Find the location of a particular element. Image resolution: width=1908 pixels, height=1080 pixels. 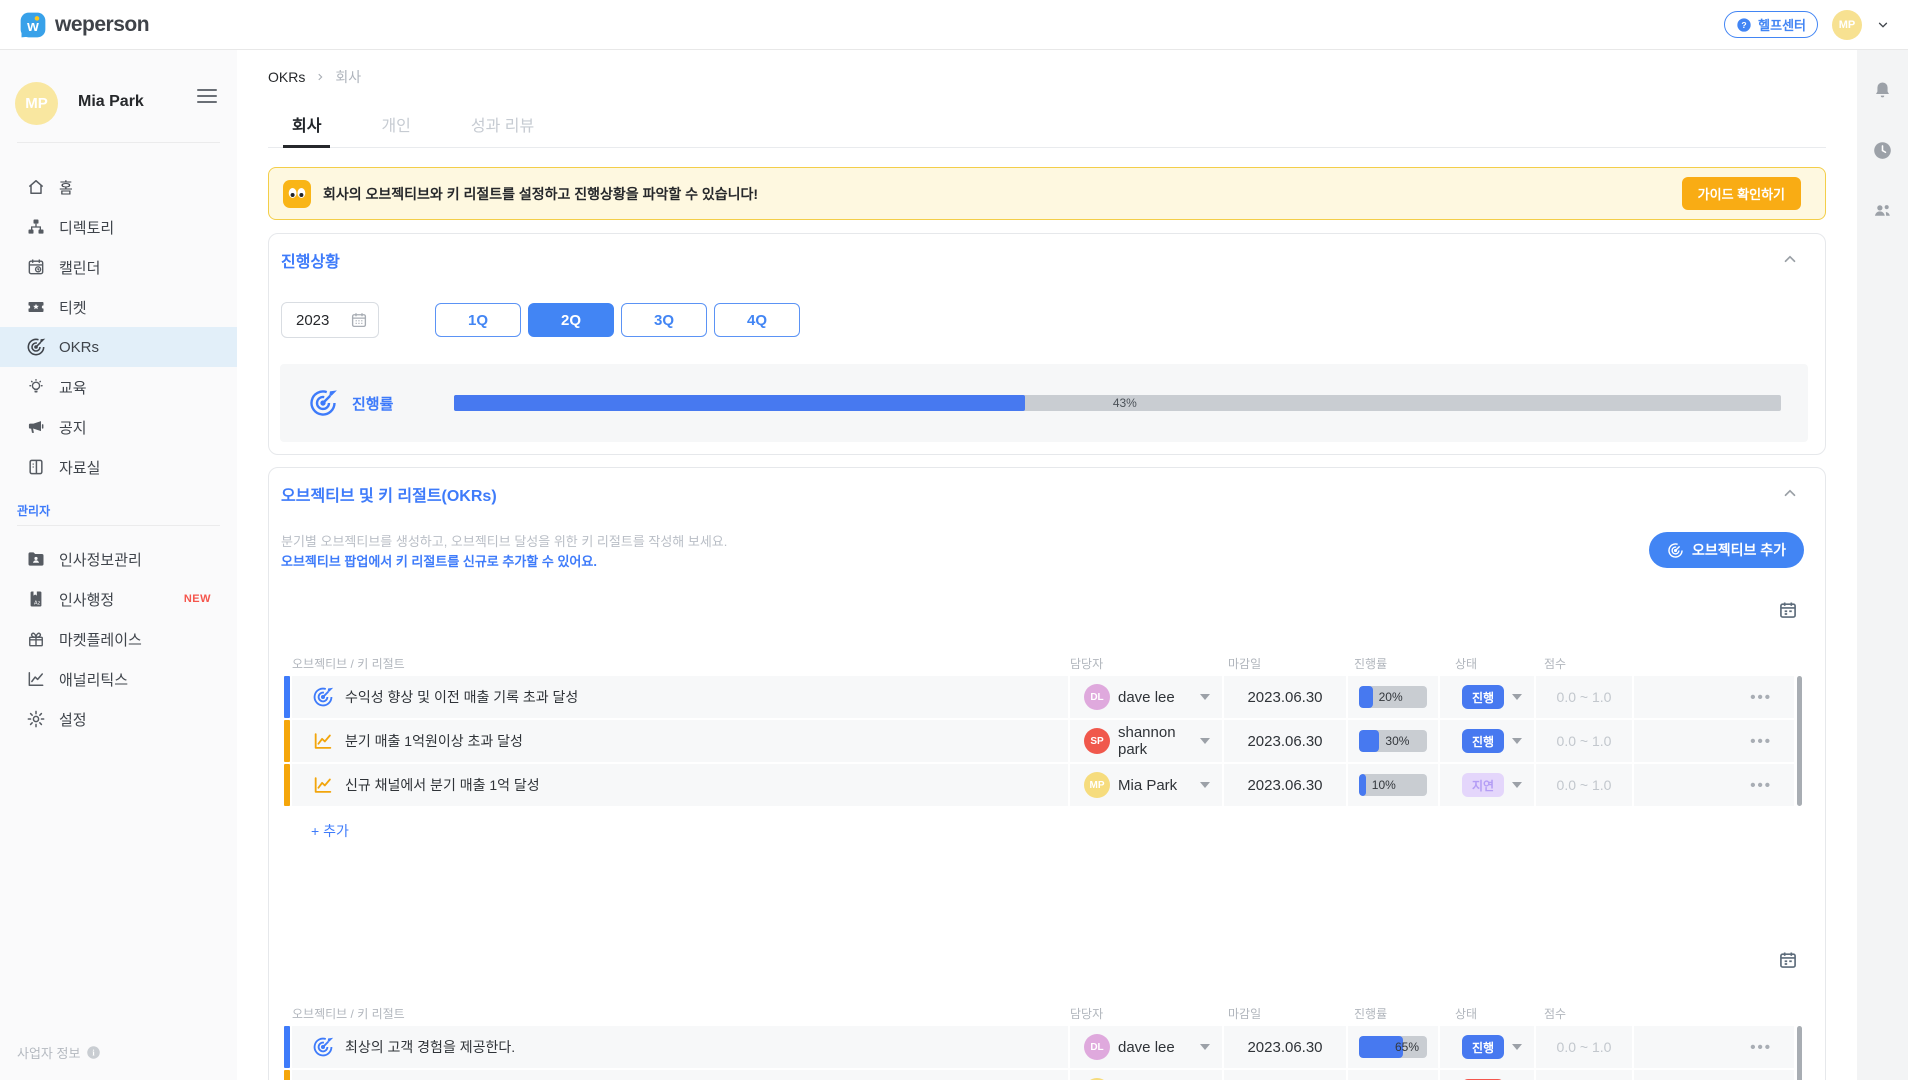

sidebar-item-analytics: 애널리틱스 is located at coordinates (118, 679).